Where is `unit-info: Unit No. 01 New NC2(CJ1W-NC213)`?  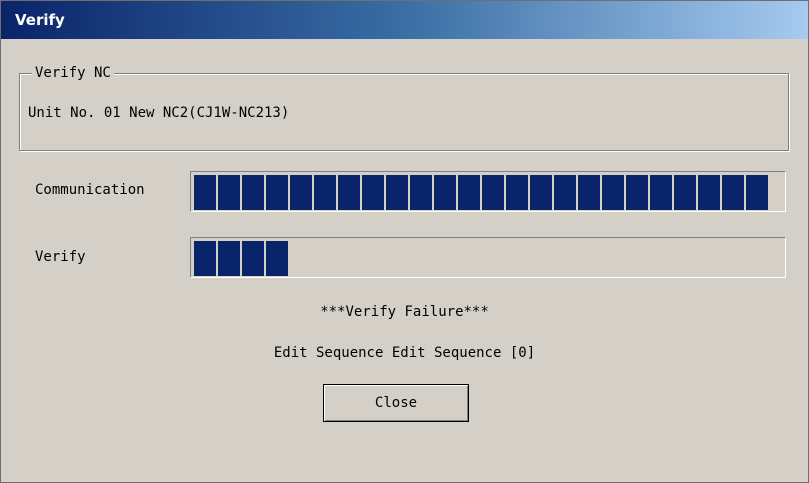 unit-info: Unit No. 01 New NC2(CJ1W-NC213) is located at coordinates (159, 113).